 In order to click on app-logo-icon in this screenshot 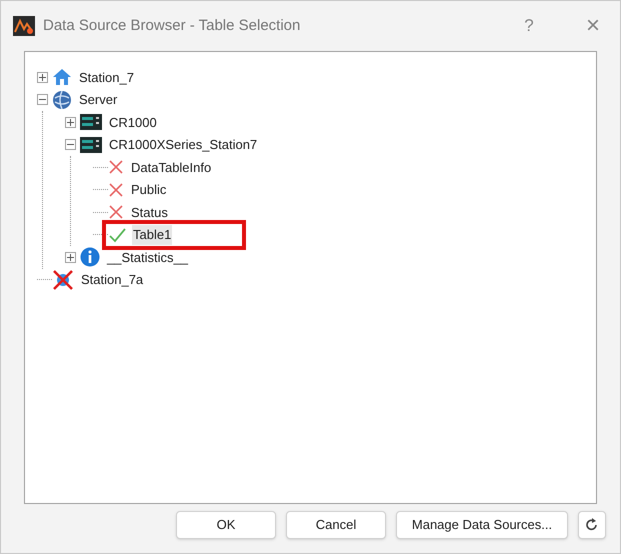, I will do `click(24, 26)`.